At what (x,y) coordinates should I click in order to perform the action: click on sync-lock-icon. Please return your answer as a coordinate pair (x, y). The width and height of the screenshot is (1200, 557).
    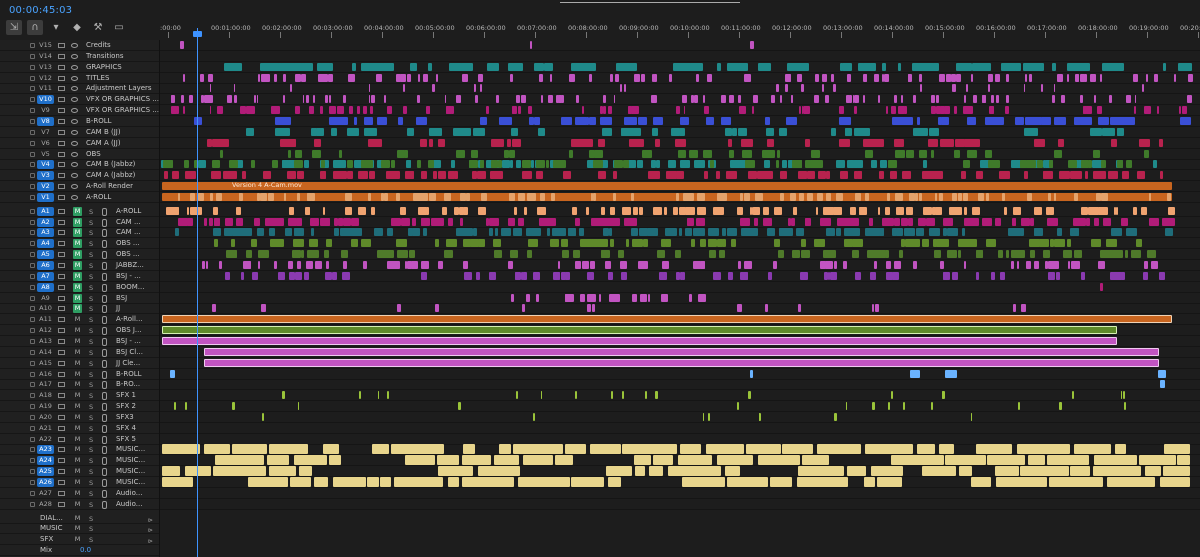
    Looking at the image, I should click on (61, 309).